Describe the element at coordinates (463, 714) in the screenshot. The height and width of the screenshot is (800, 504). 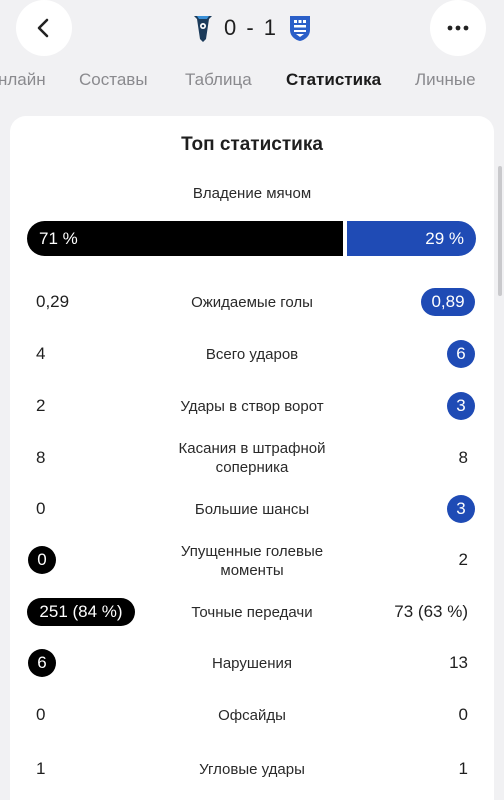
I see `stat-away-value: 0` at that location.